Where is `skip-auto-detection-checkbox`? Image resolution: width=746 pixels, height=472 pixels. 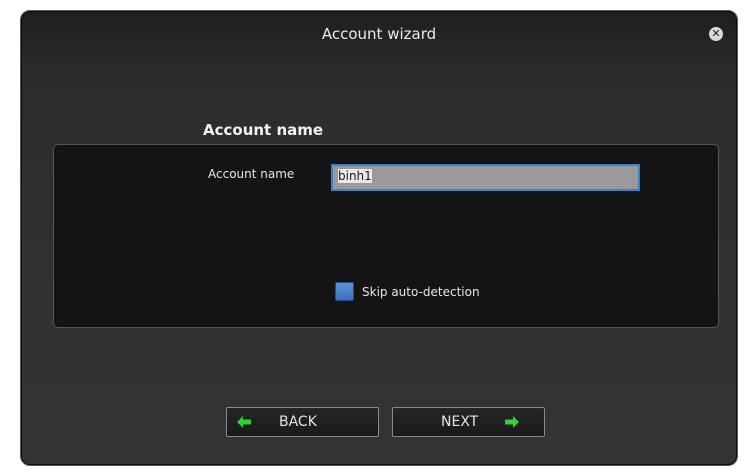
skip-auto-detection-checkbox is located at coordinates (344, 291).